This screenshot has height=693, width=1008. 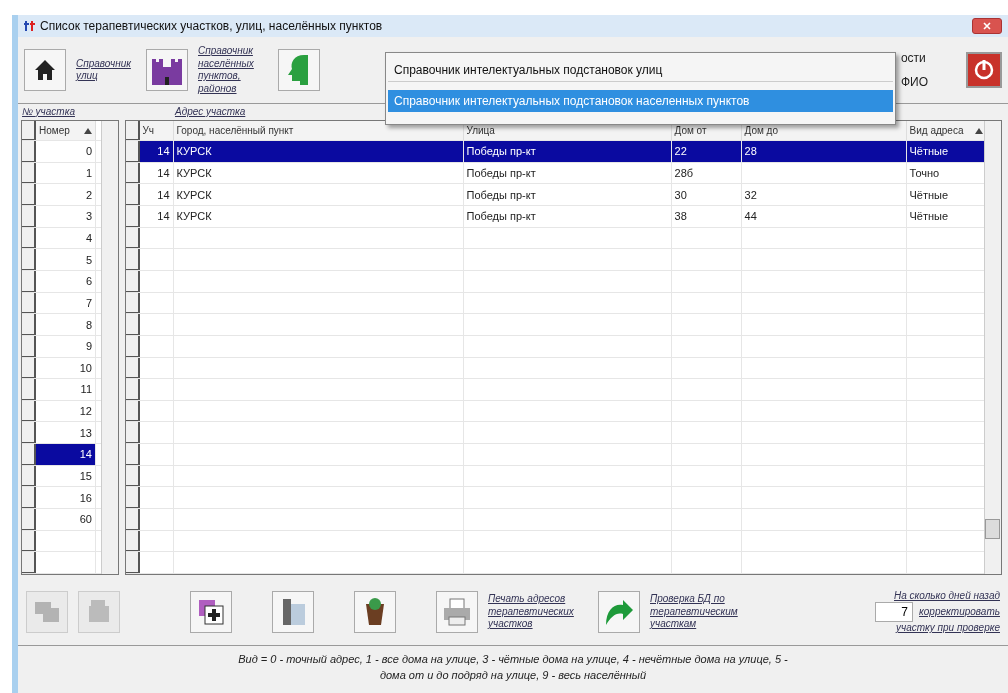 What do you see at coordinates (987, 26) in the screenshot?
I see `close-button` at bounding box center [987, 26].